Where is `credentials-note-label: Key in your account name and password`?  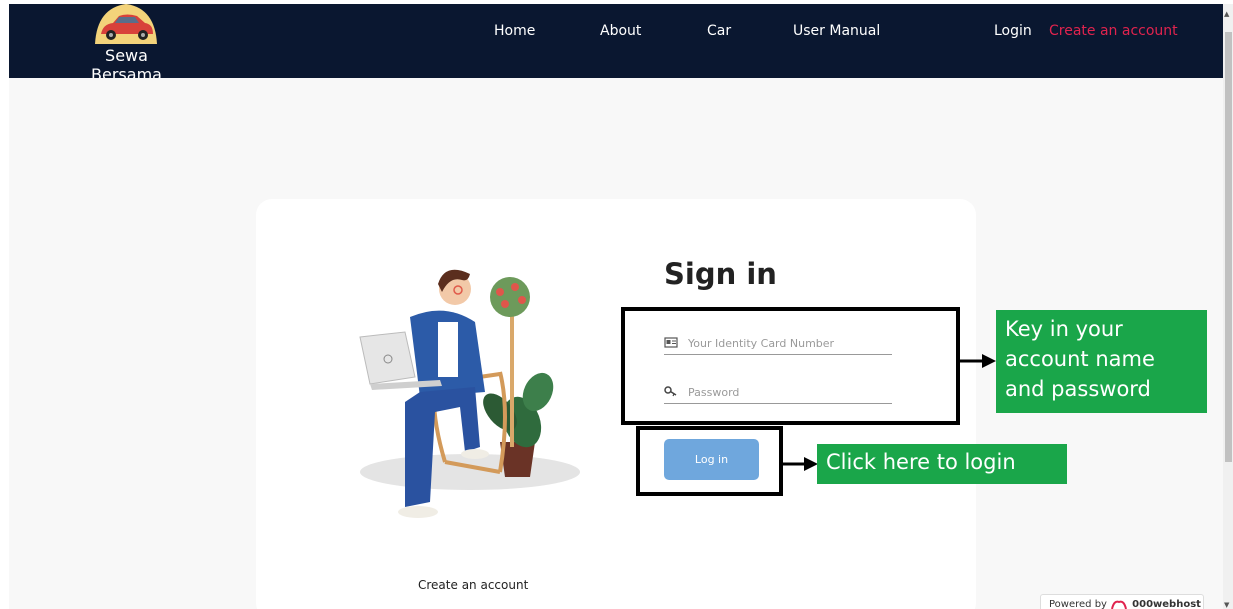 credentials-note-label: Key in your account name and password is located at coordinates (1101, 361).